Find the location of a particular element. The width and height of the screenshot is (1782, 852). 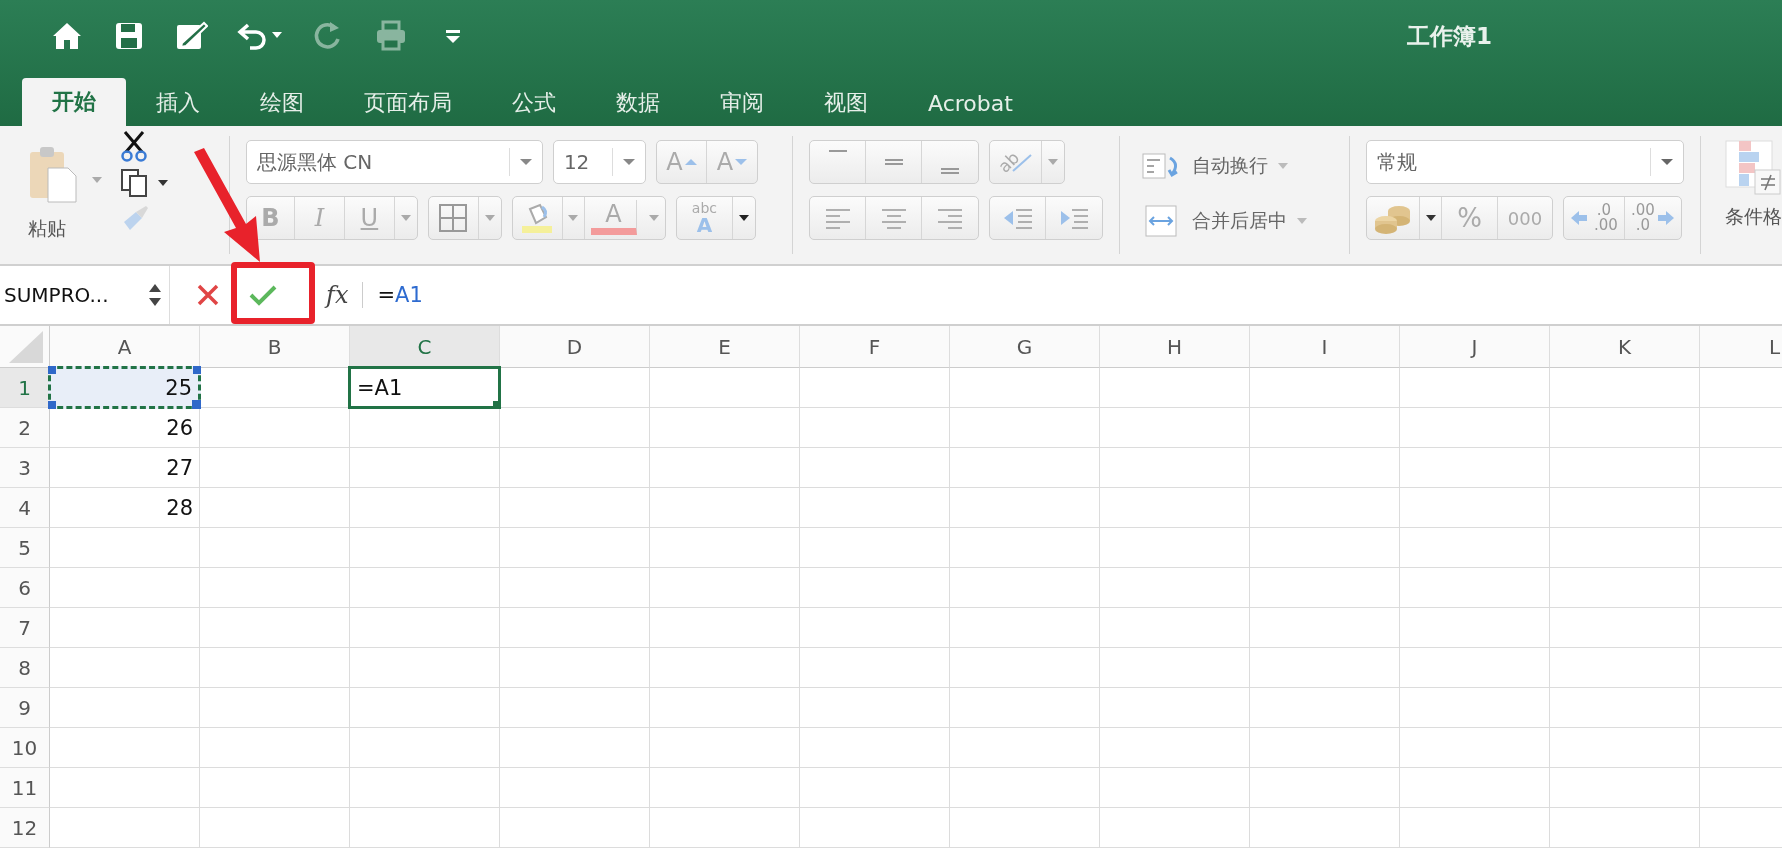

ribbon-tab: 绘图 is located at coordinates (282, 103).